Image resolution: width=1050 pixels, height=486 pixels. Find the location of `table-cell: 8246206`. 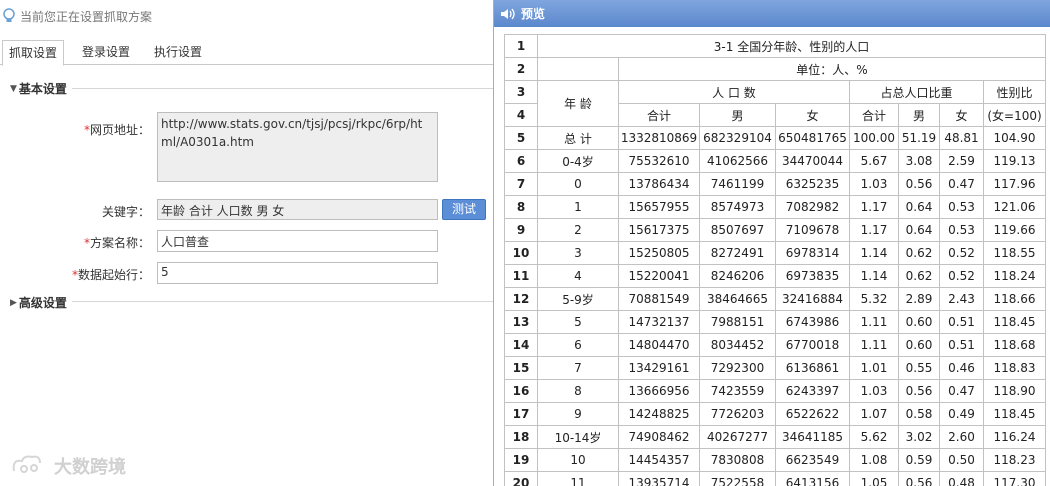

table-cell: 8246206 is located at coordinates (737, 276).